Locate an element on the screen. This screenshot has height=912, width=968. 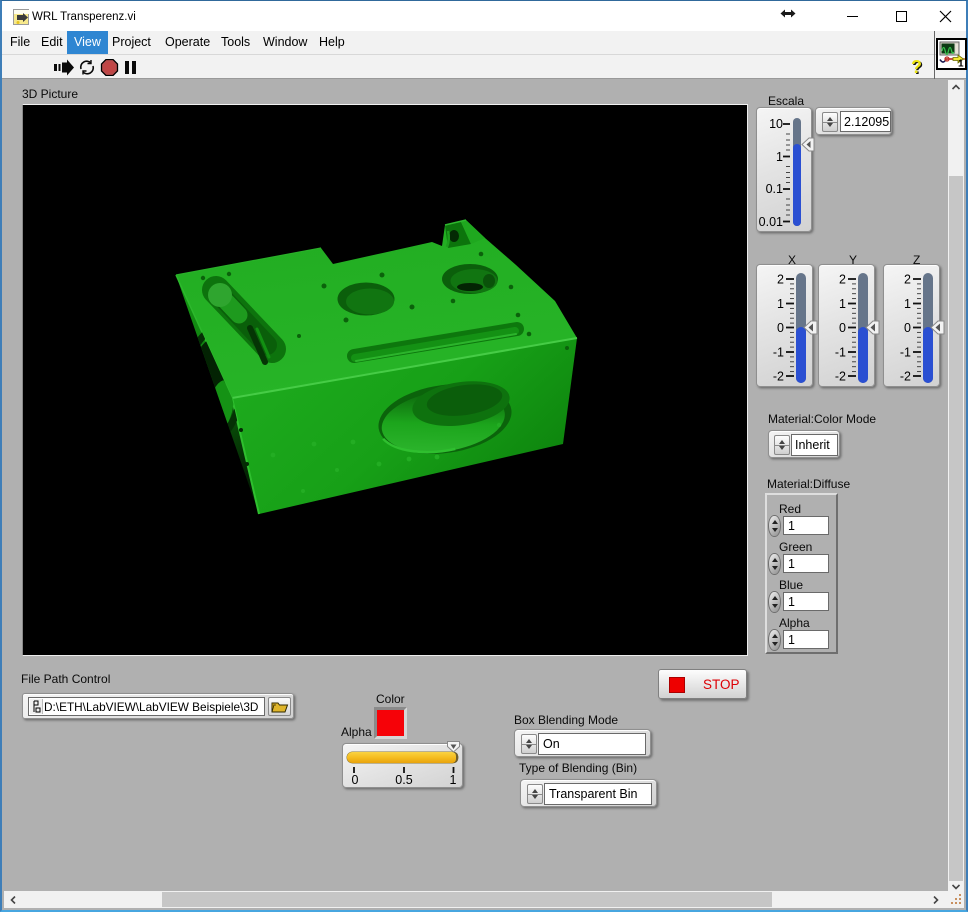
svg-text: 10 is located at coordinates (776, 124).